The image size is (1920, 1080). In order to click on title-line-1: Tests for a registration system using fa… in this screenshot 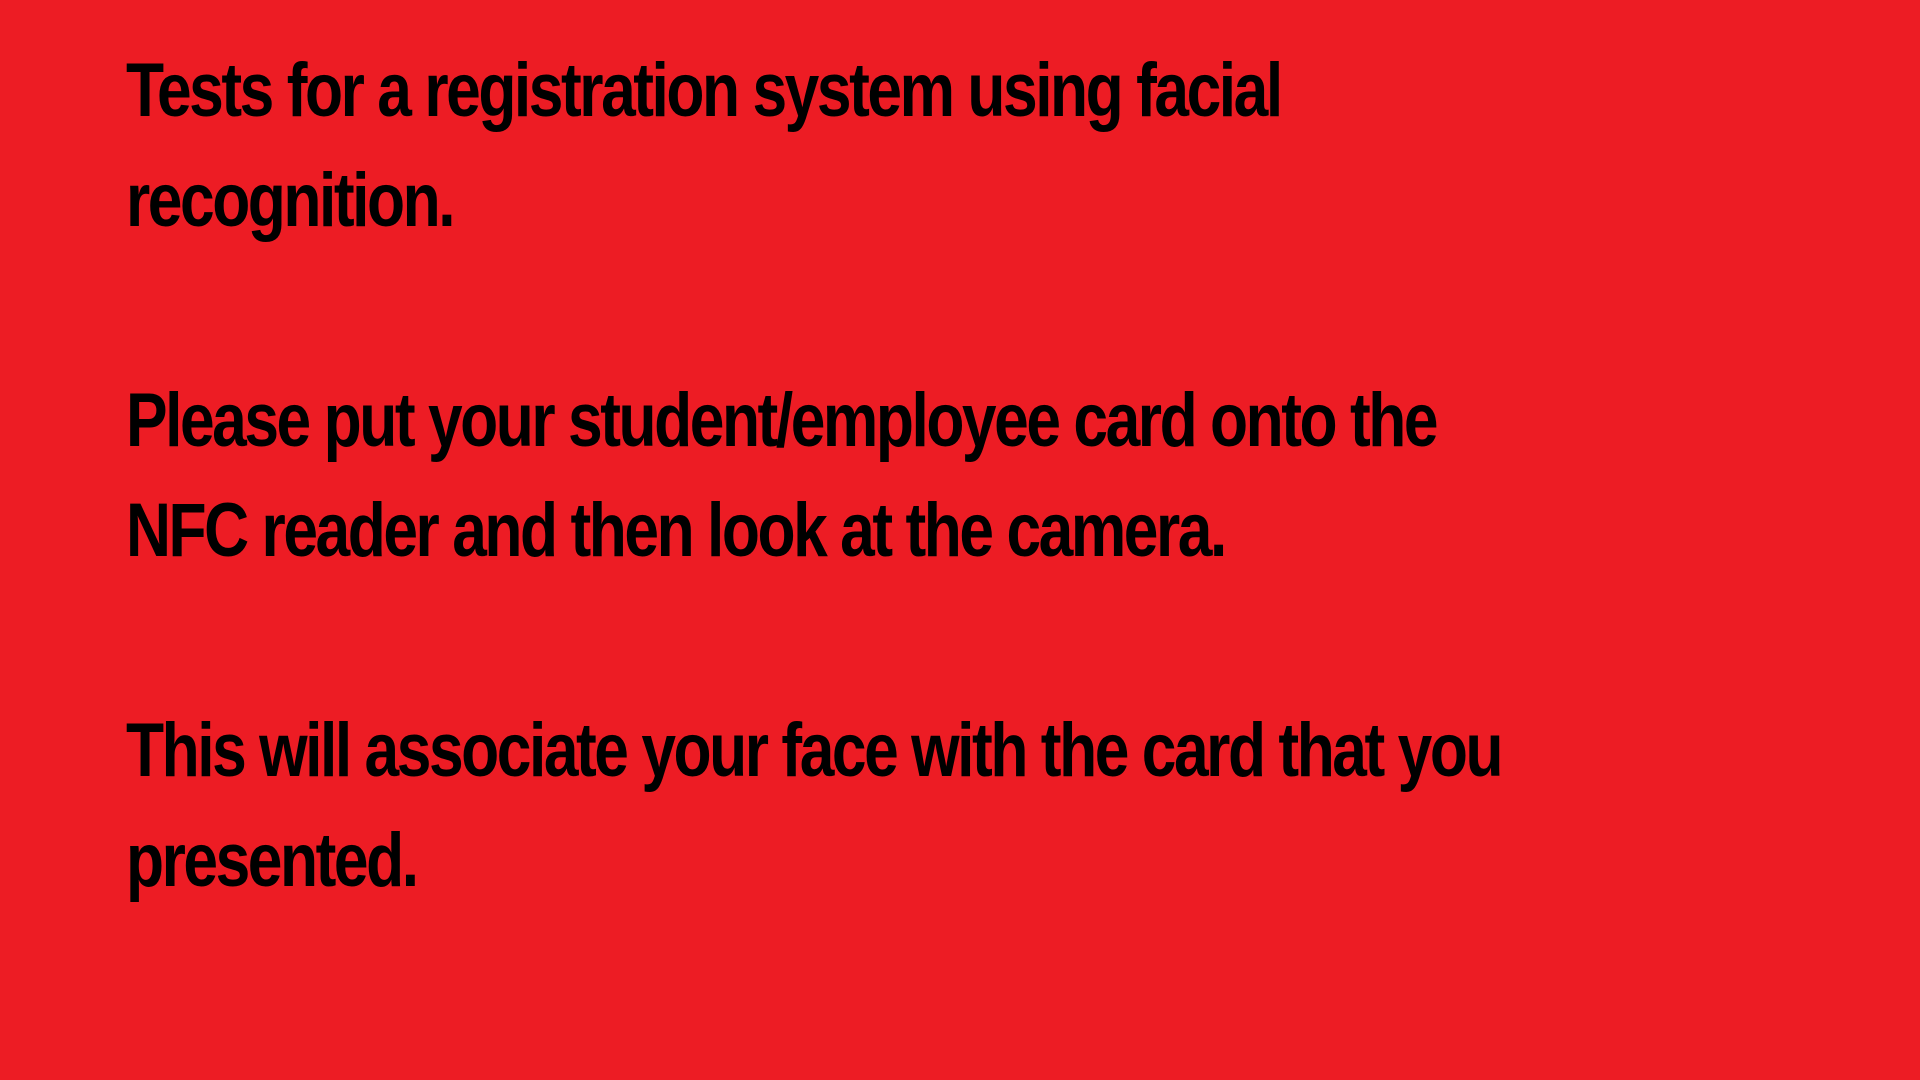, I will do `click(704, 90)`.